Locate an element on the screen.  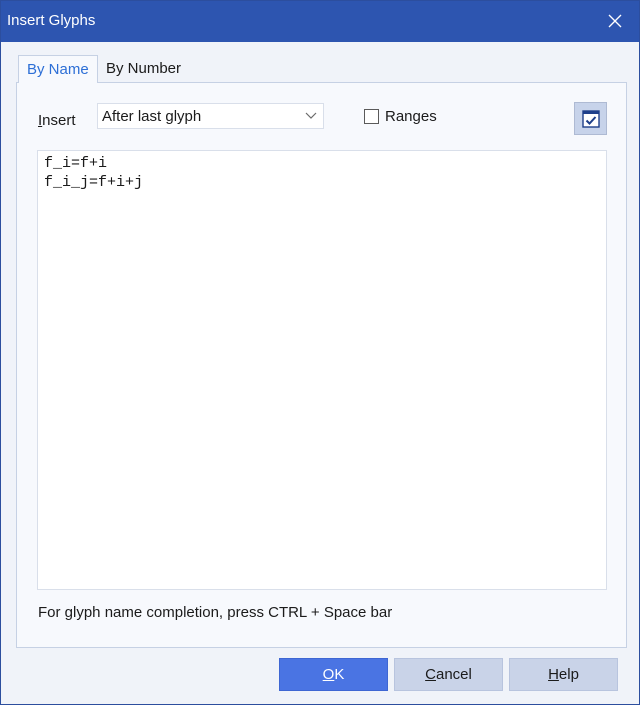
cancel-button: Cancel is located at coordinates (448, 674).